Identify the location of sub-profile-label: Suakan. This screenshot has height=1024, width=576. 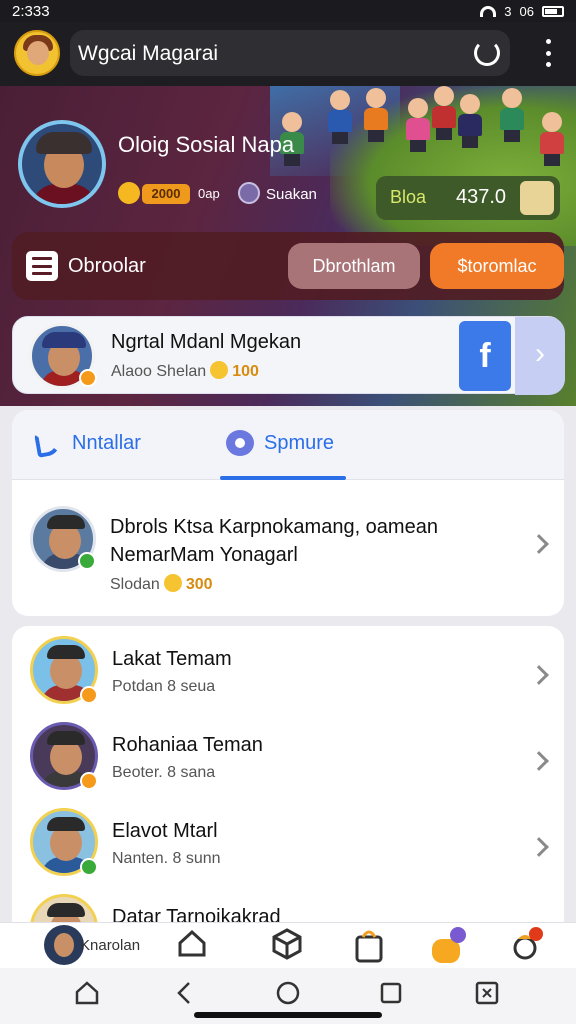
(291, 194).